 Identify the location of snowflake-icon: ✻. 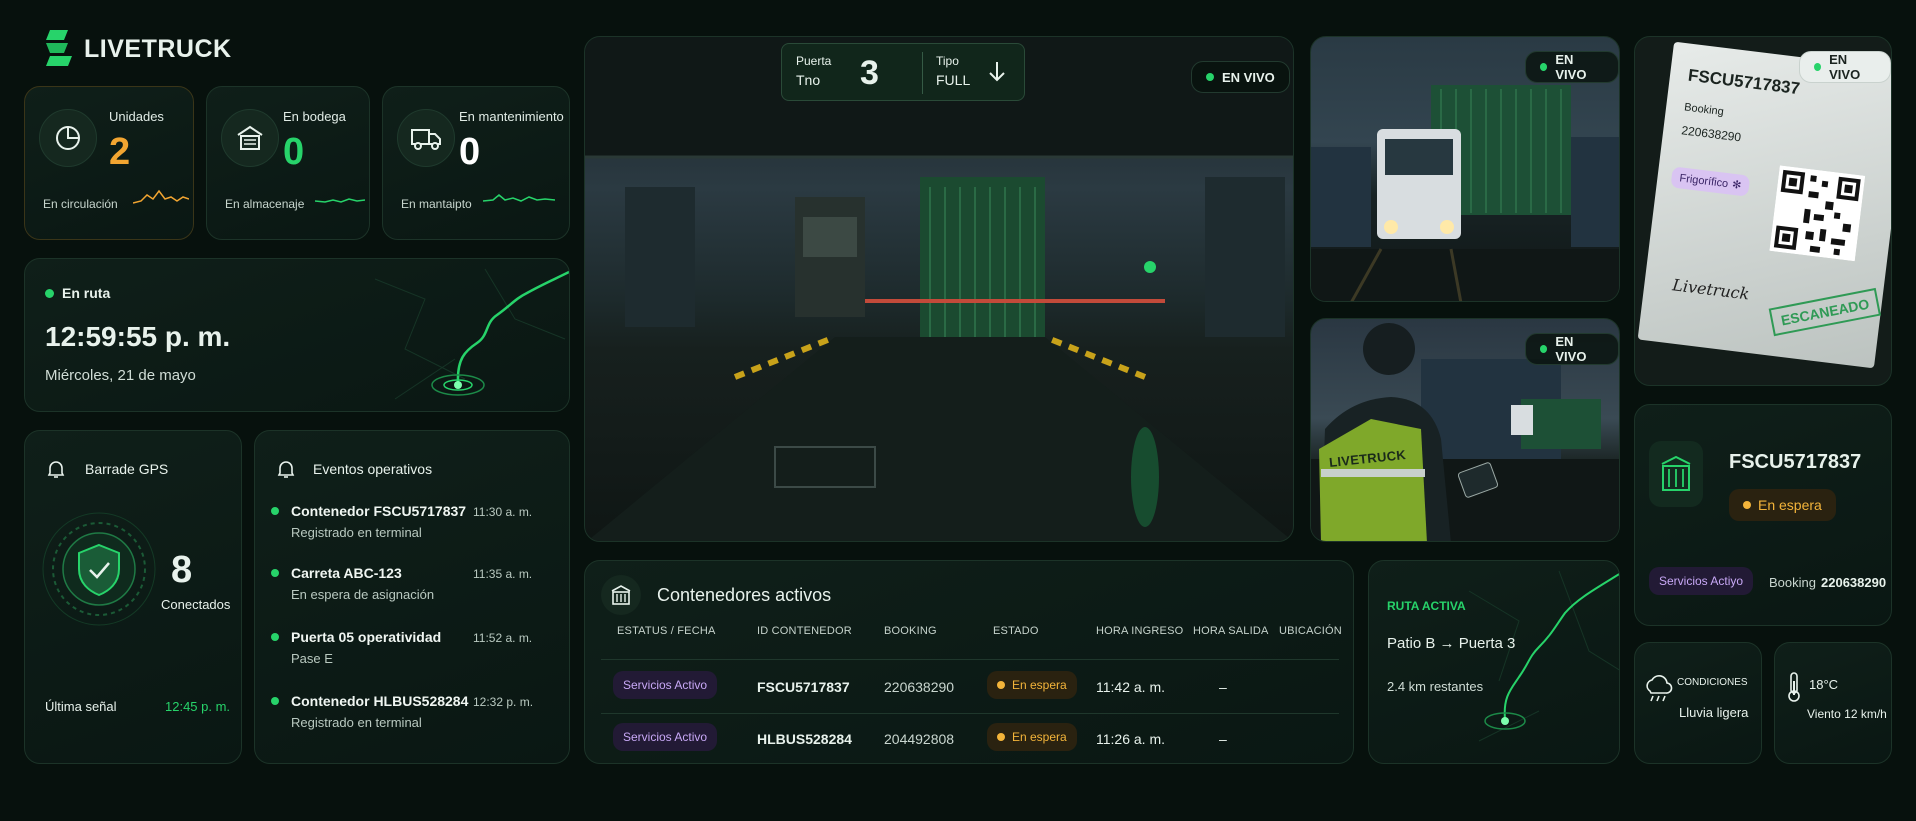
(1736, 185).